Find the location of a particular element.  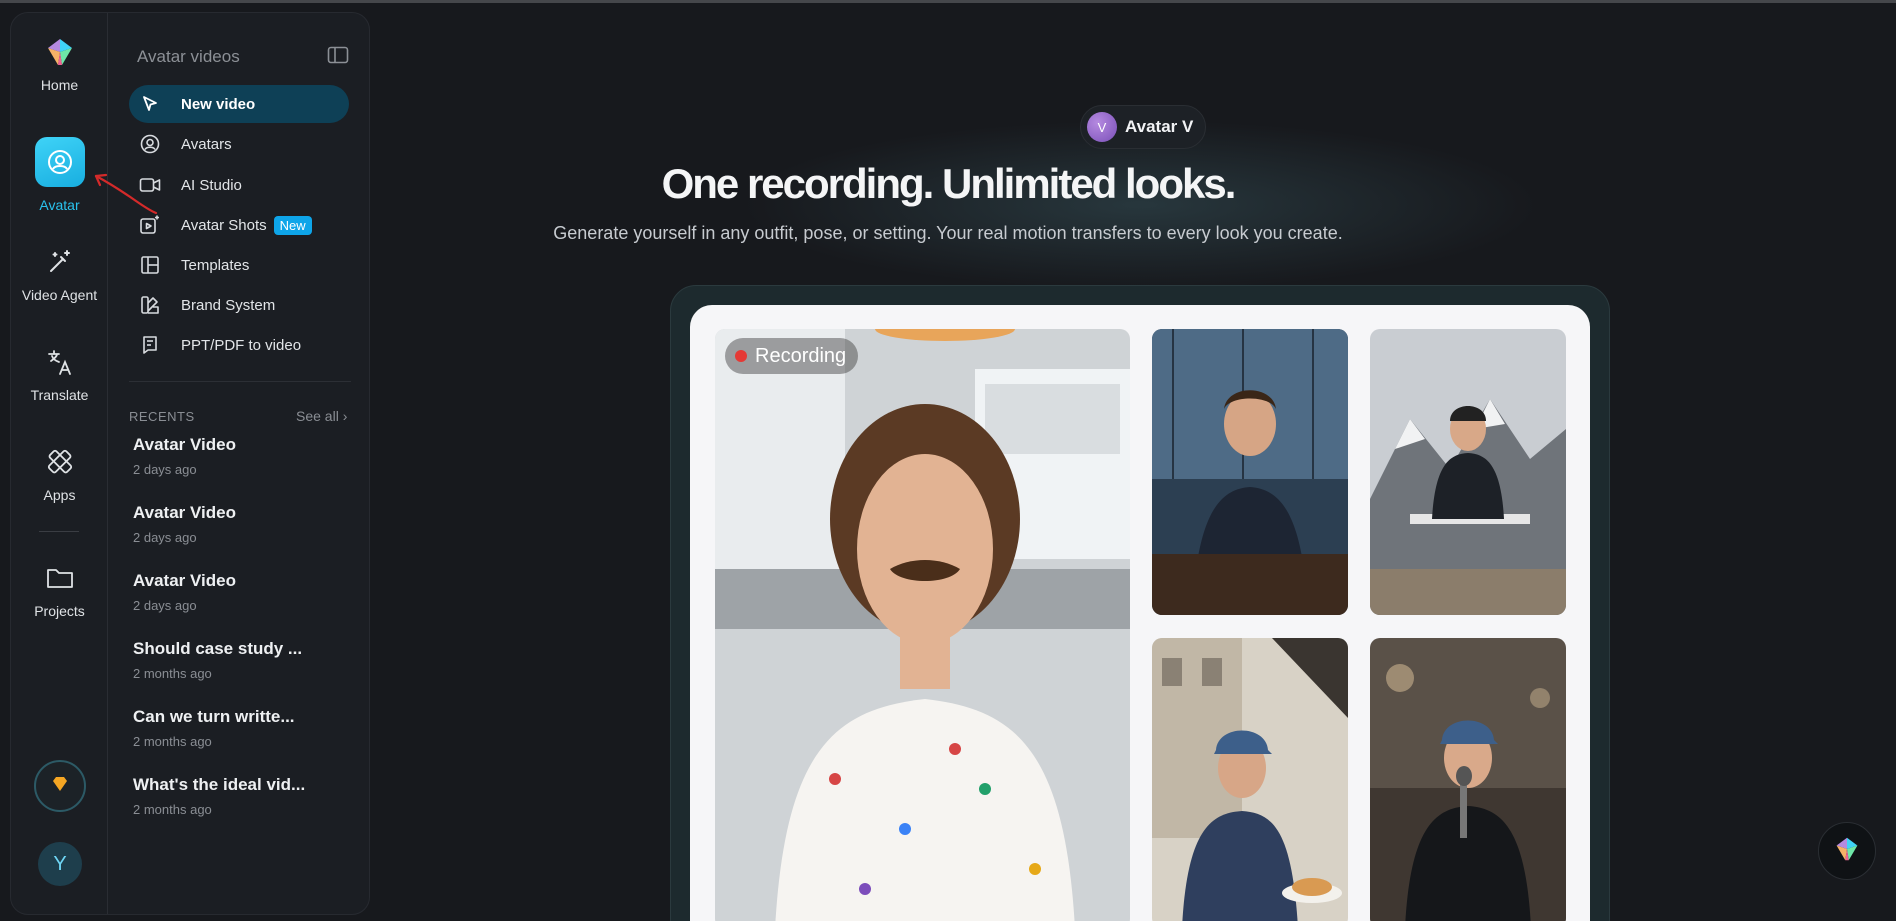

nav-label: Templates is located at coordinates (215, 265).